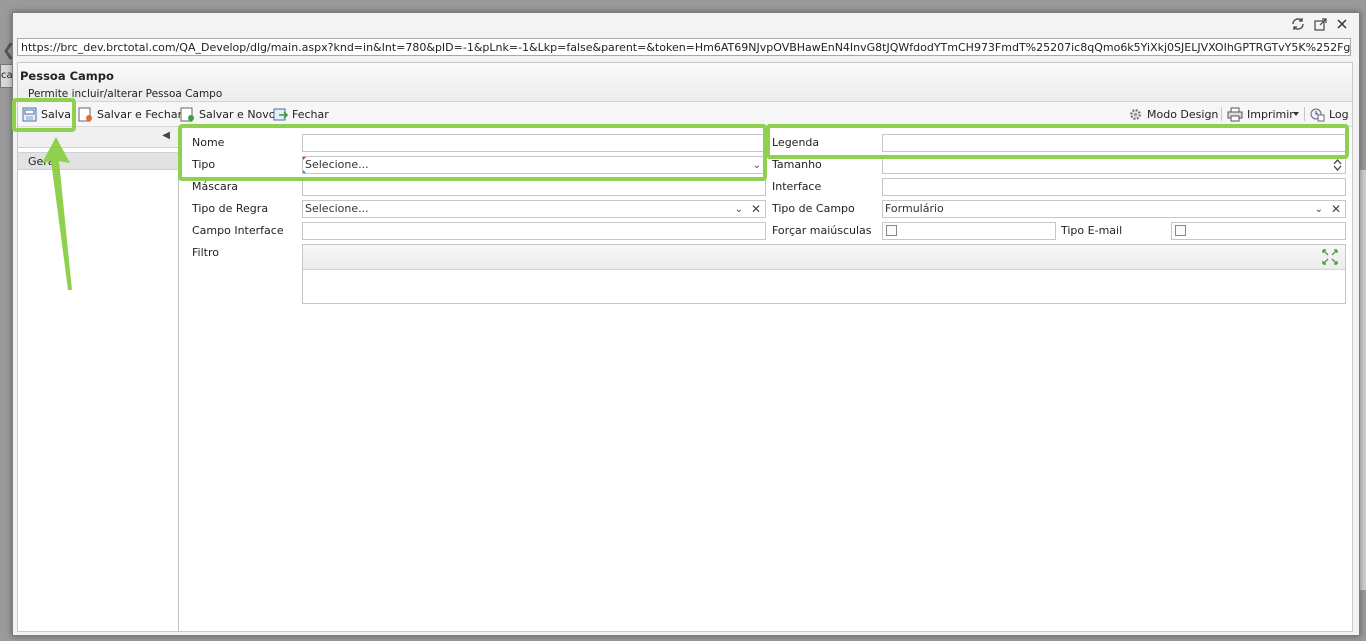 The image size is (1366, 641). I want to click on print-button: Imprimir, so click(1260, 114).